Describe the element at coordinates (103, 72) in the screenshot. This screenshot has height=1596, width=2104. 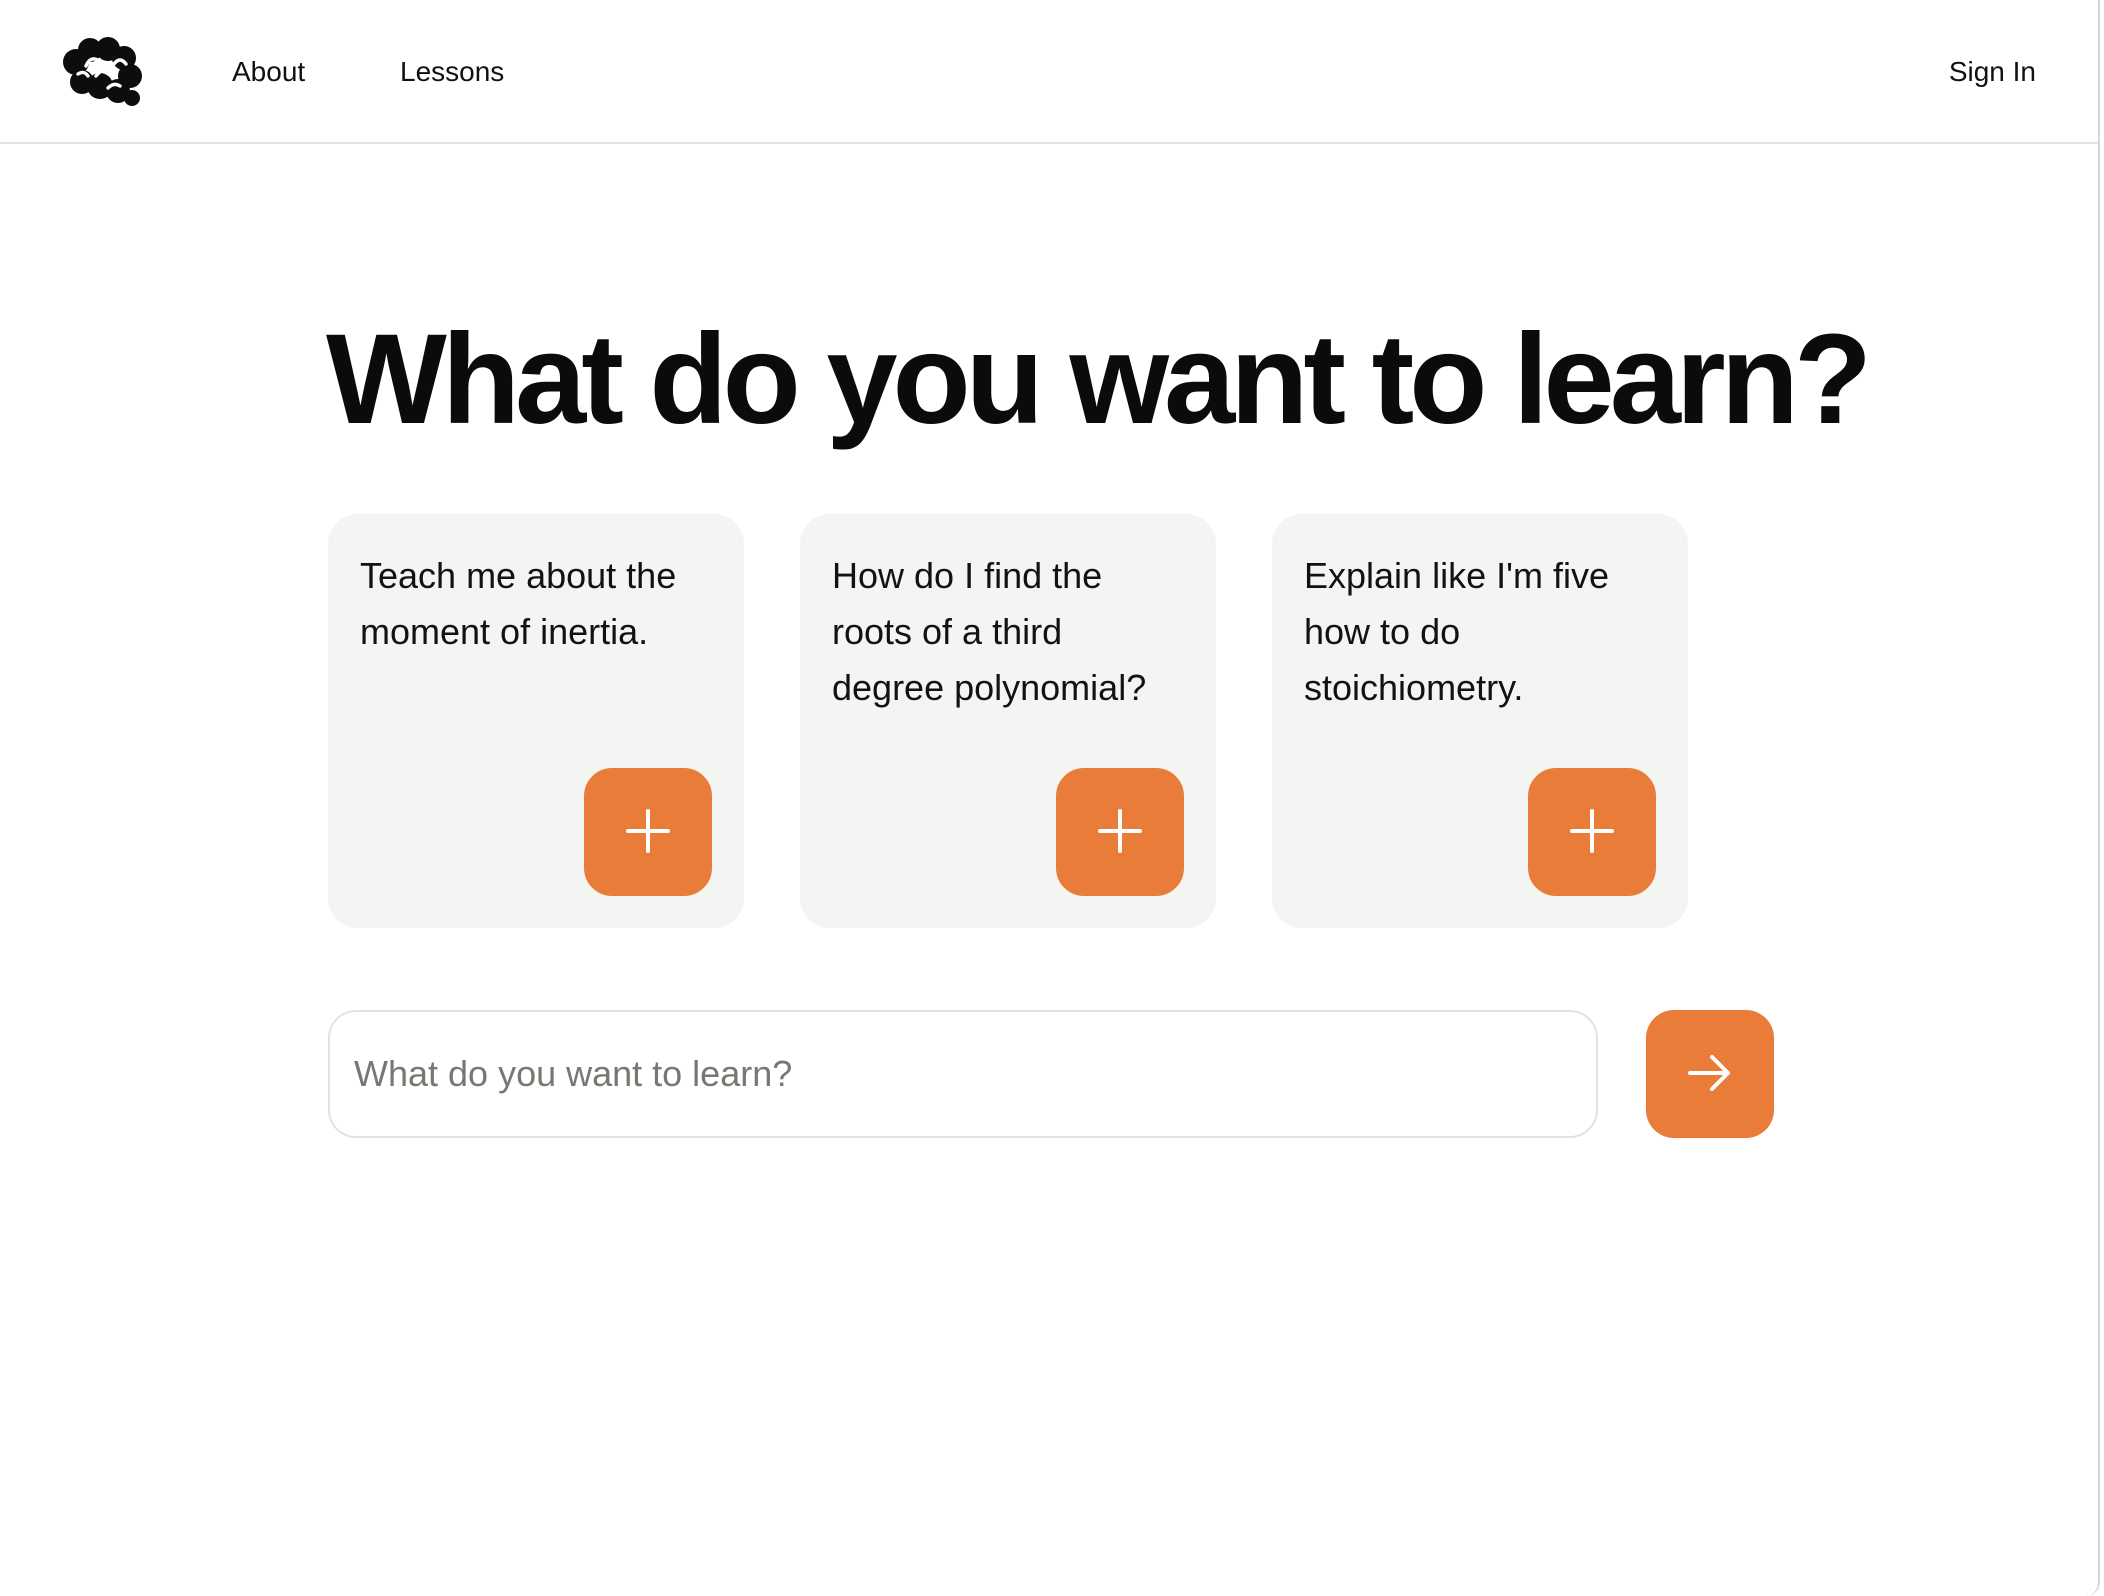
I see `brain-icon` at that location.